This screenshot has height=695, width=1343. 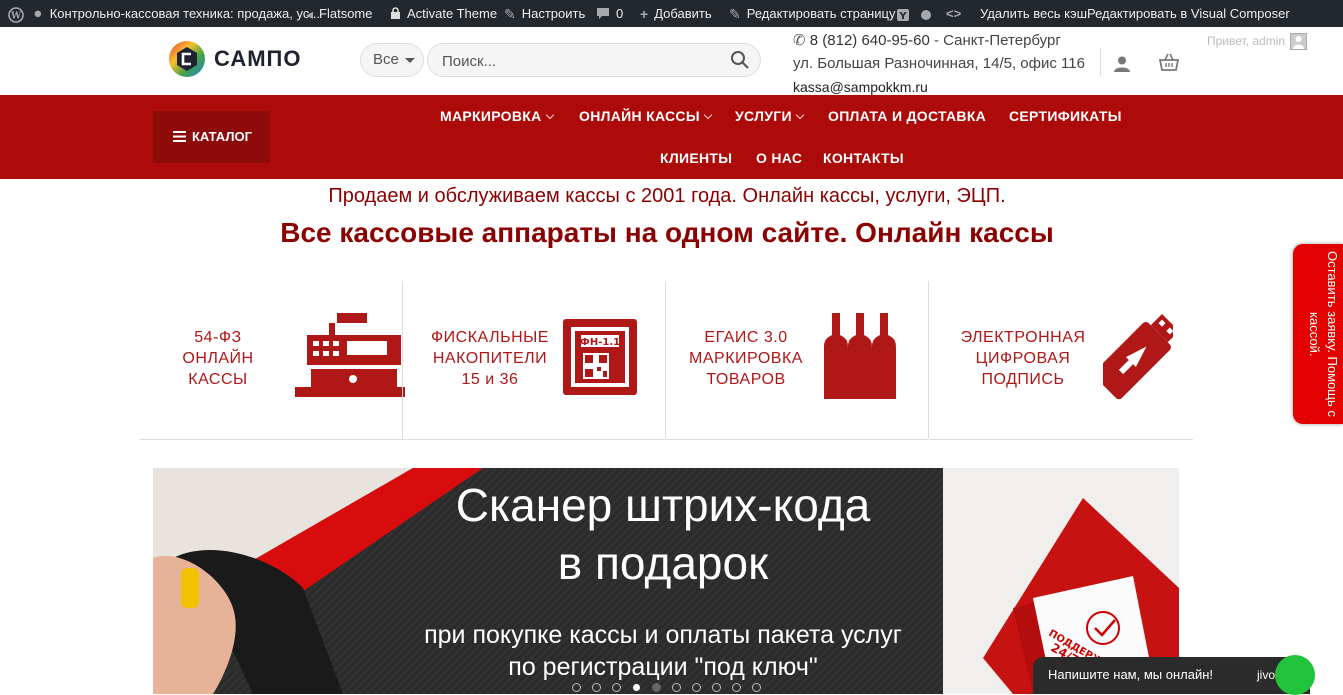 I want to click on flatsome-icon: ◂, so click(x=310, y=14).